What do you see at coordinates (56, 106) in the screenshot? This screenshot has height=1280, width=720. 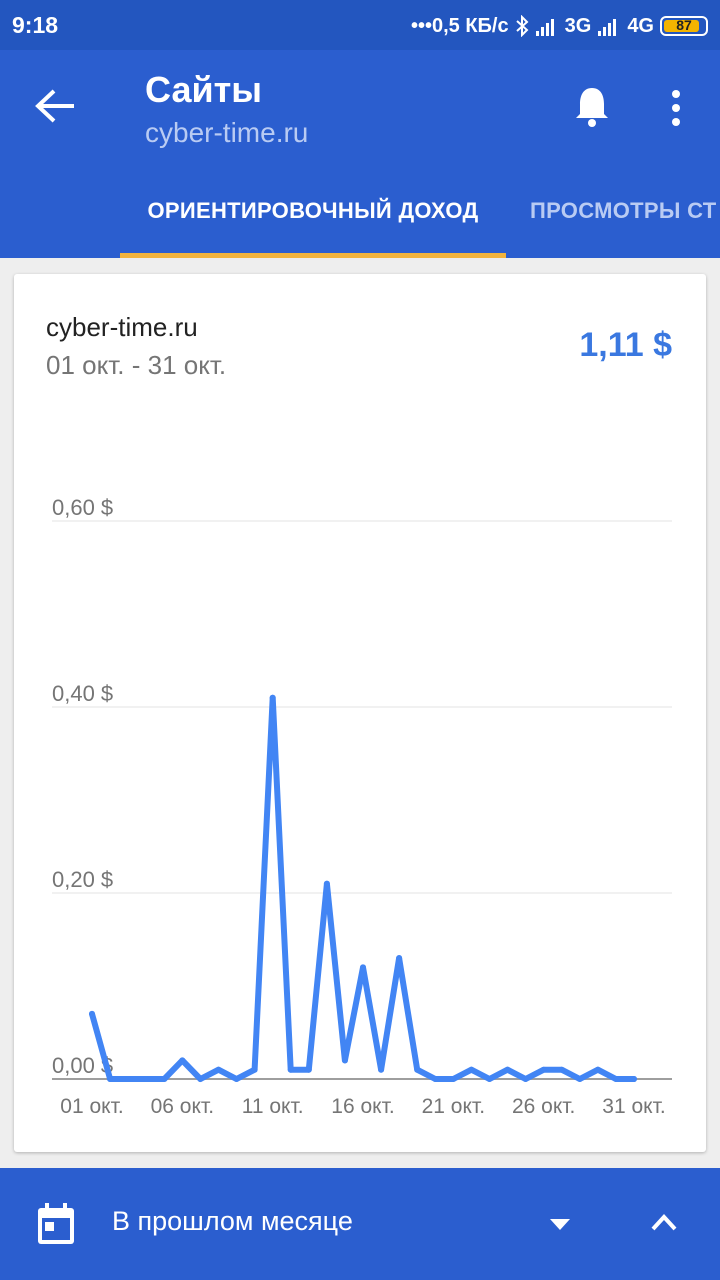 I see `back-arrow-icon` at bounding box center [56, 106].